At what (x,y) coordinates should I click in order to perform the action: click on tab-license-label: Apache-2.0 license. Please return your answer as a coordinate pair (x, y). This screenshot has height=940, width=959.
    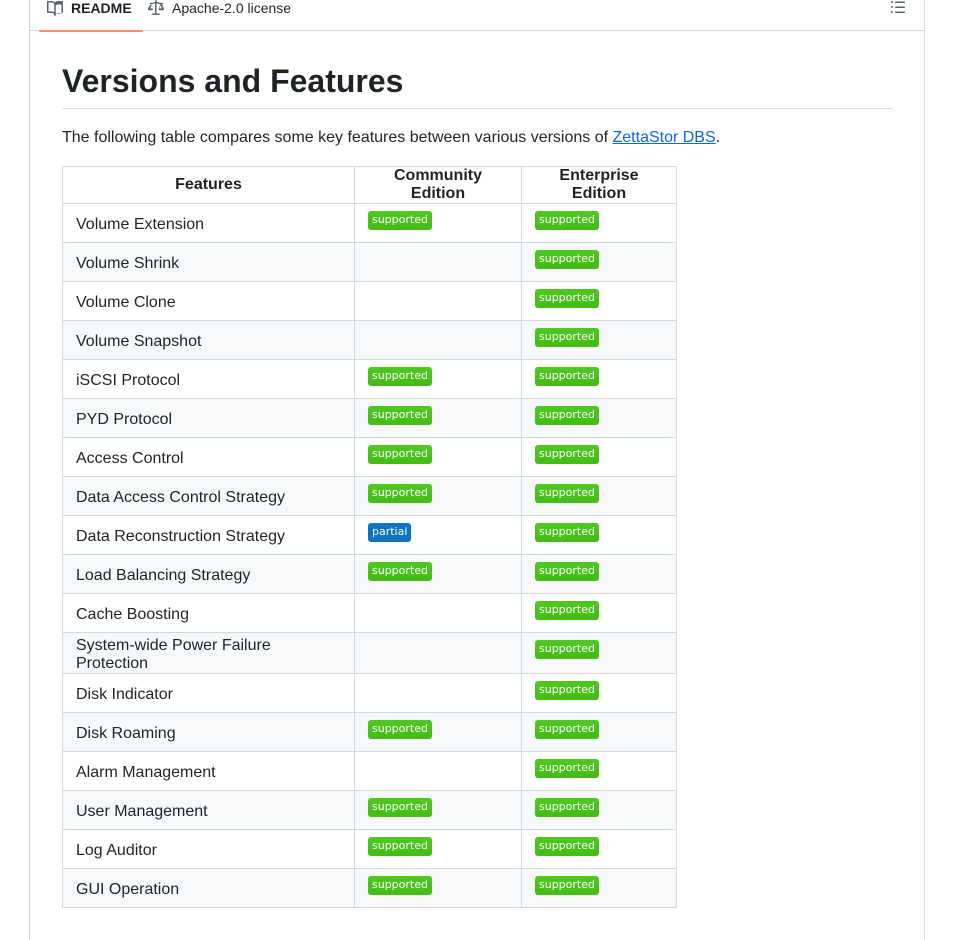
    Looking at the image, I should click on (232, 8).